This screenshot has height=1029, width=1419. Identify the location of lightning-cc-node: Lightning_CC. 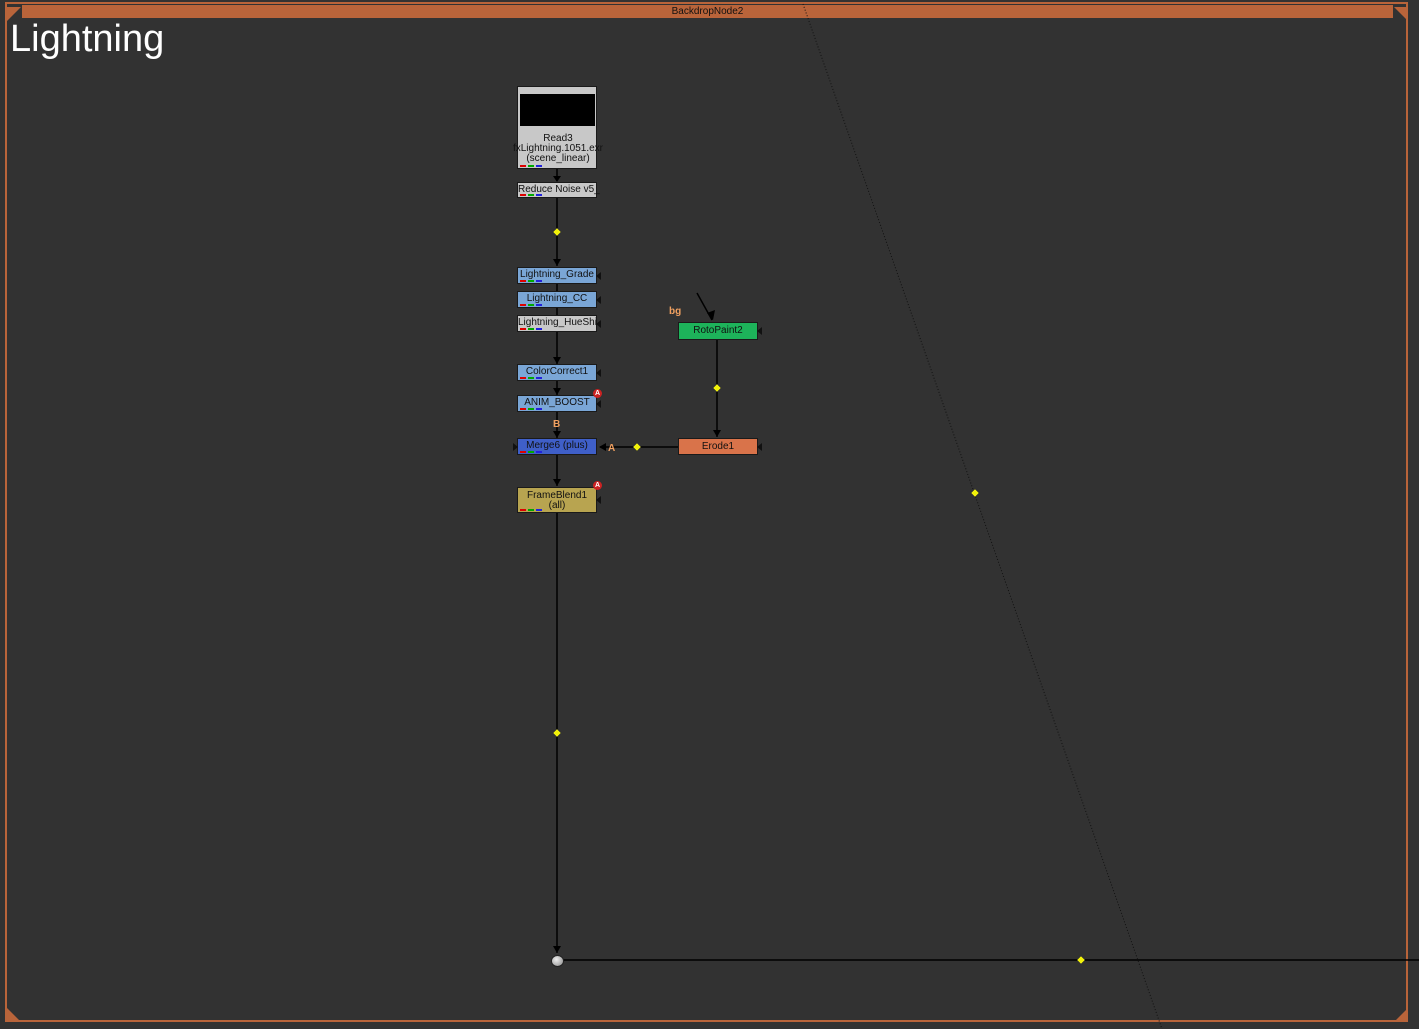
(559, 299).